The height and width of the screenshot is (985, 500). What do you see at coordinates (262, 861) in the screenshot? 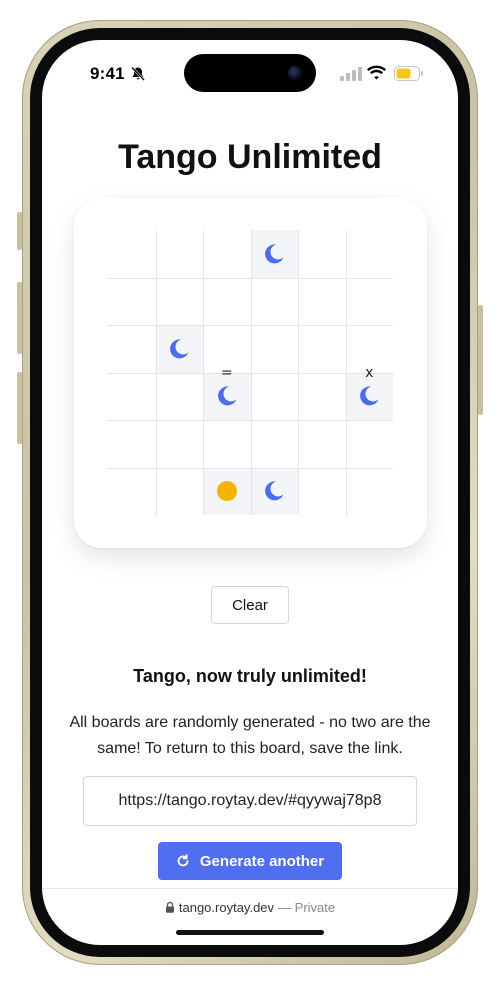
I see `generate-another-label: Generate another` at bounding box center [262, 861].